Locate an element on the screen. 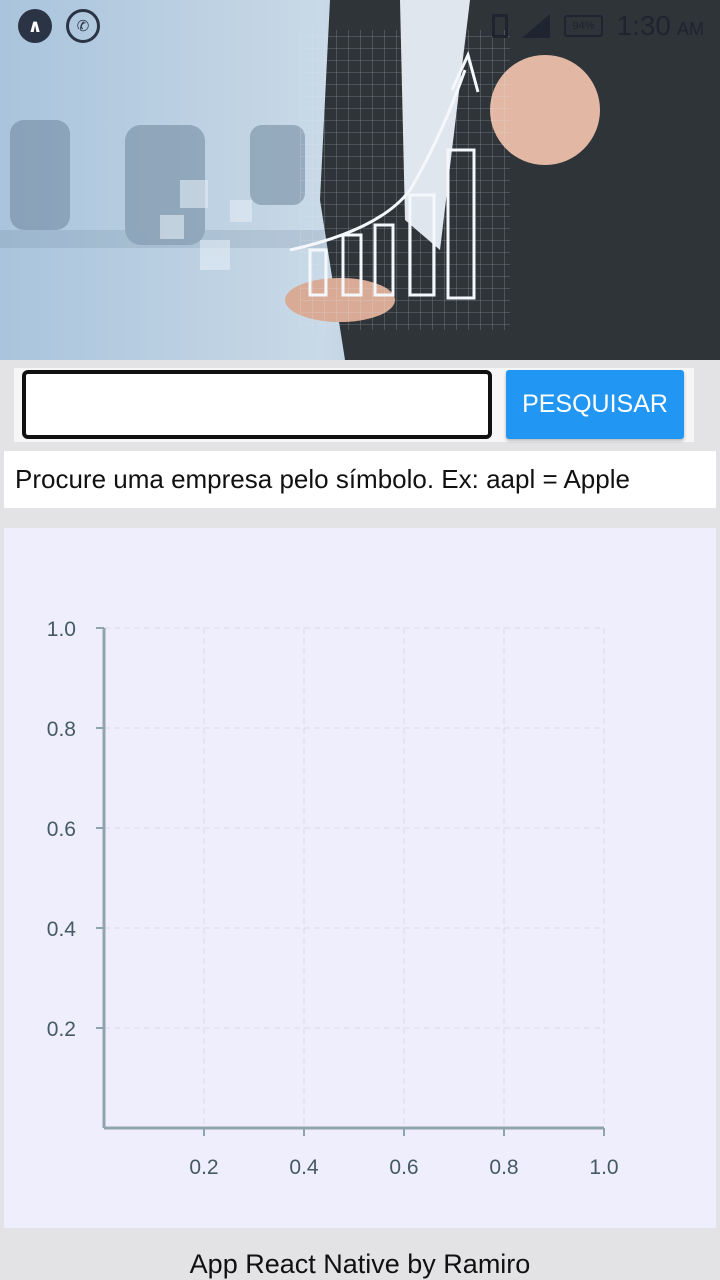 The height and width of the screenshot is (1280, 720). sim-icon is located at coordinates (500, 26).